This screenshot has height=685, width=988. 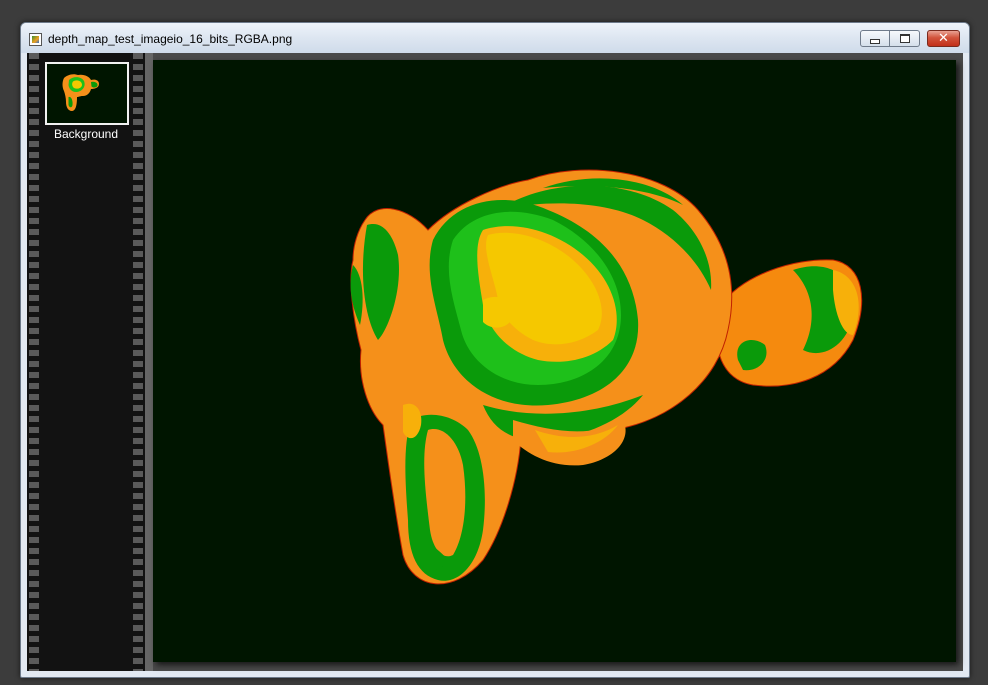 What do you see at coordinates (875, 41) in the screenshot?
I see `minimize-icon` at bounding box center [875, 41].